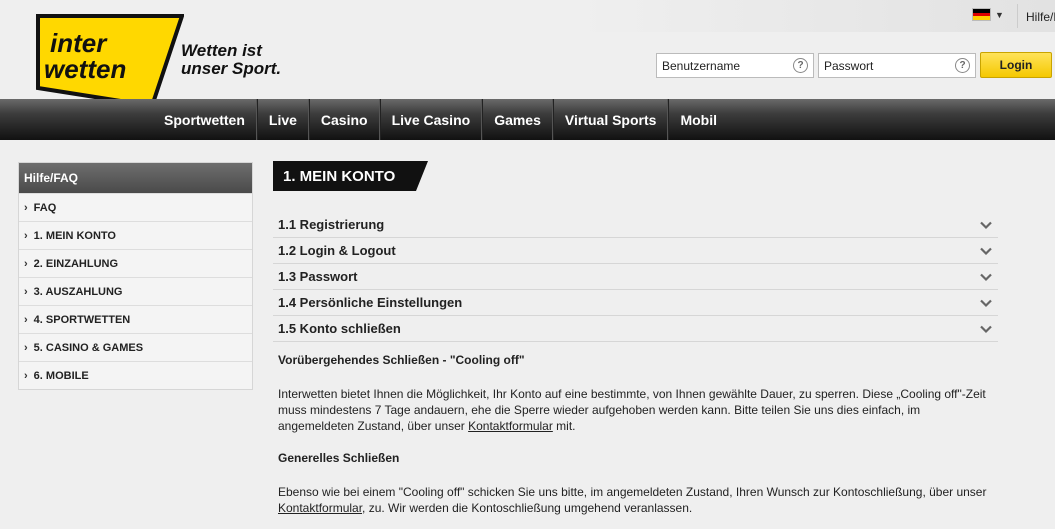  Describe the element at coordinates (320, 508) in the screenshot. I see `contact-form-link-2: Kontaktformular` at that location.